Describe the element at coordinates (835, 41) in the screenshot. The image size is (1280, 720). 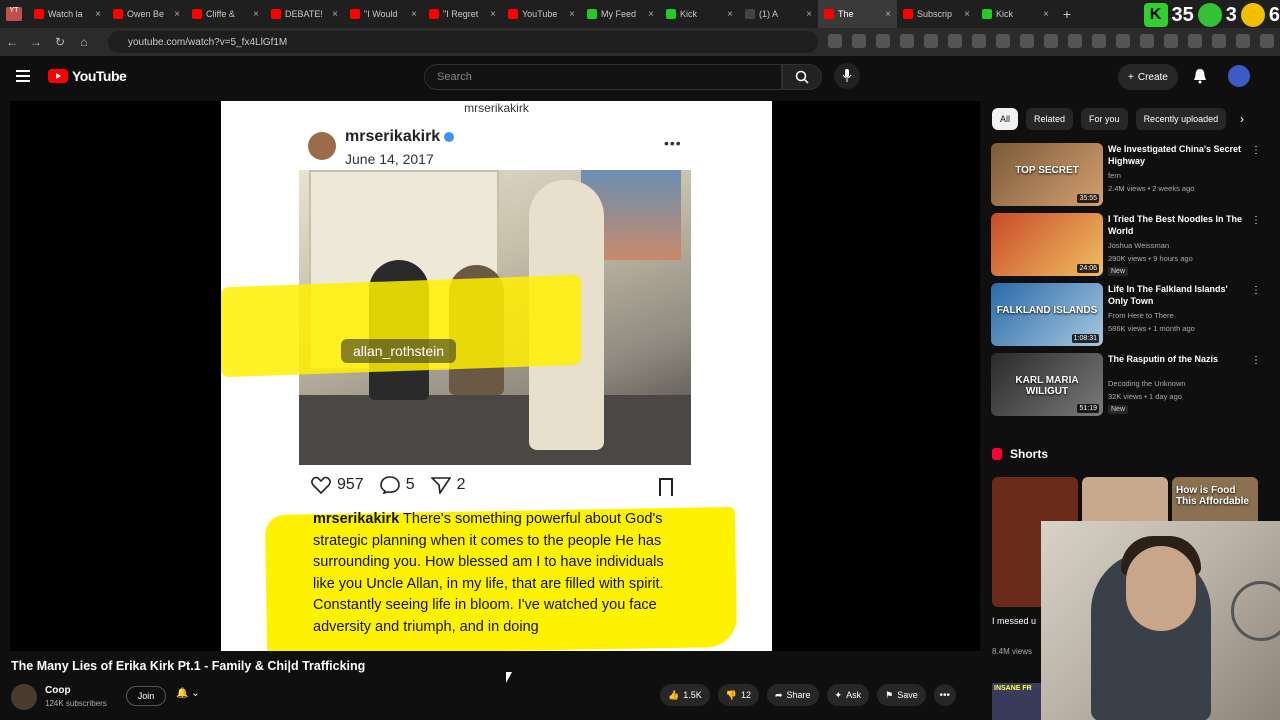
I see `install-icon` at that location.